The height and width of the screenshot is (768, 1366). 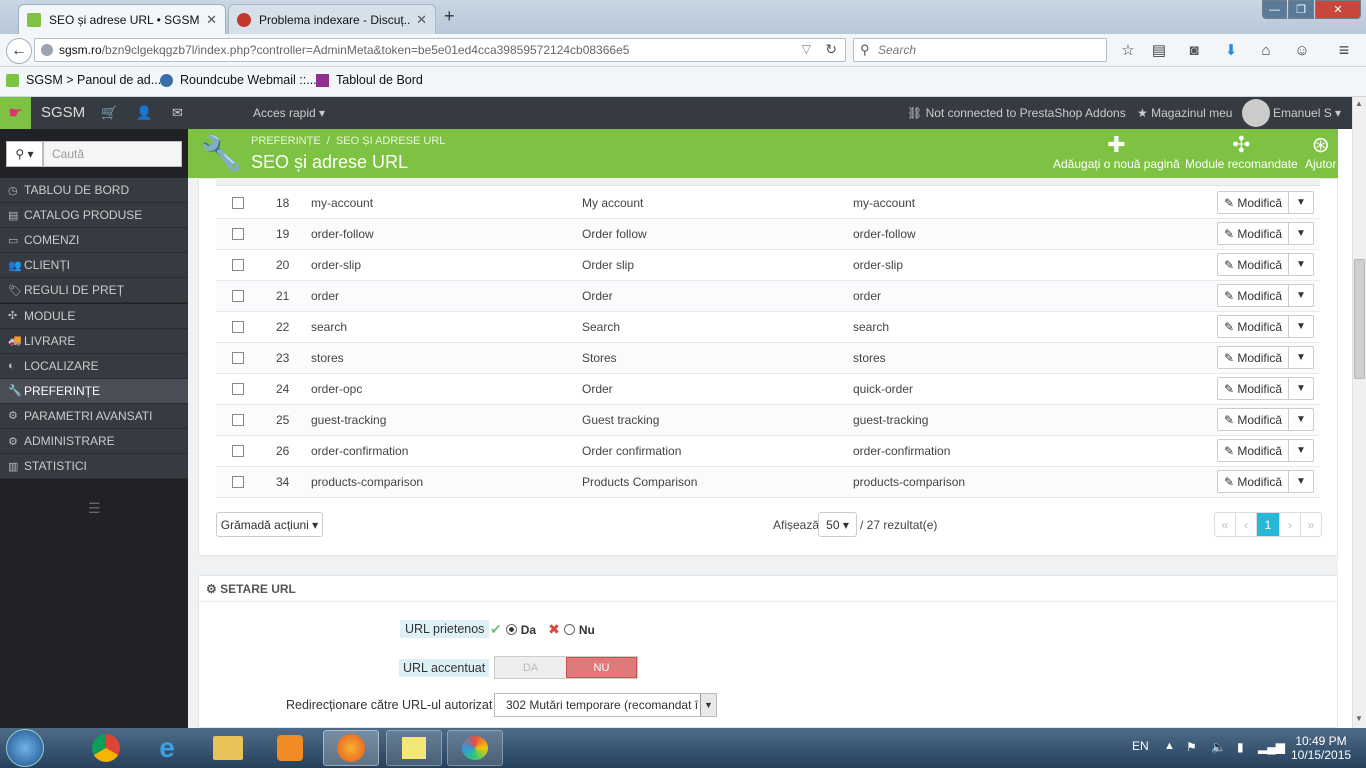 What do you see at coordinates (601, 667) in the screenshot?
I see `toggle-no: NU` at bounding box center [601, 667].